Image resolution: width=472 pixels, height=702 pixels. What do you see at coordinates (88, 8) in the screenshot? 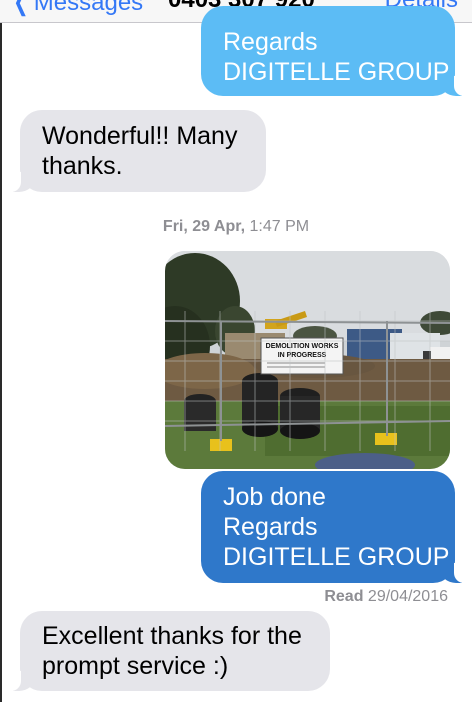
I see `back-button-label: Messages` at bounding box center [88, 8].